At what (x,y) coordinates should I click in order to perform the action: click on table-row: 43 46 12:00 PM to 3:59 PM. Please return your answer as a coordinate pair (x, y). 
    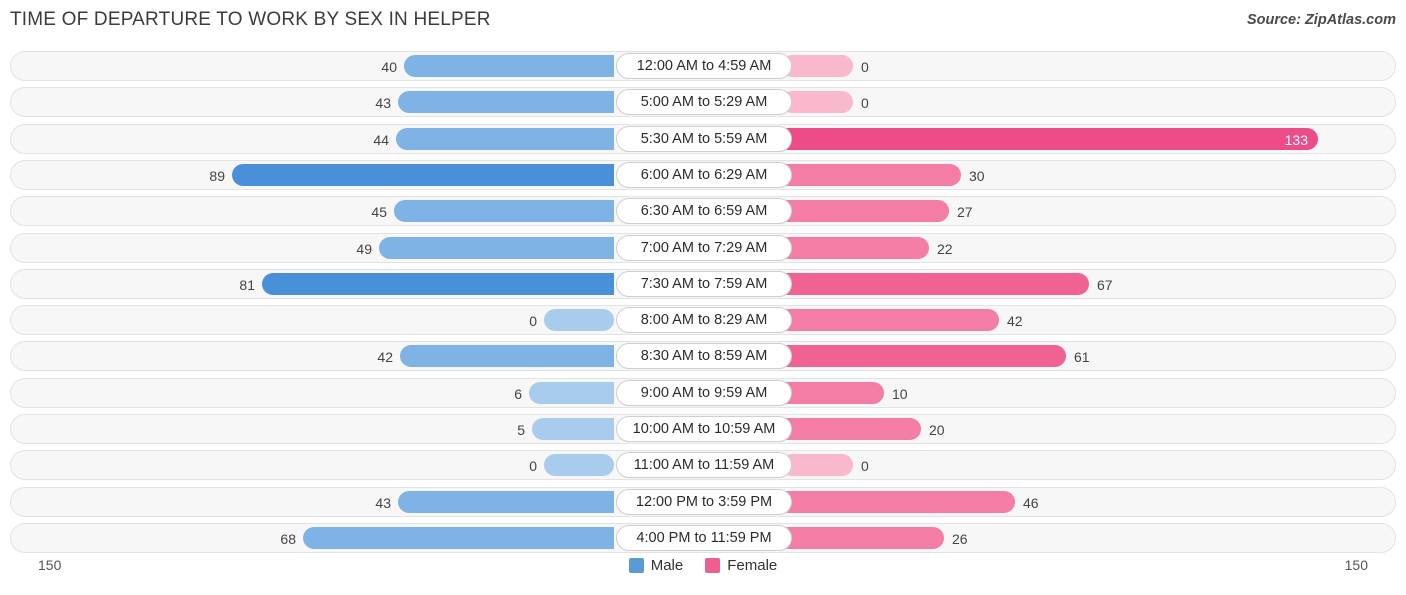
    Looking at the image, I should click on (703, 501).